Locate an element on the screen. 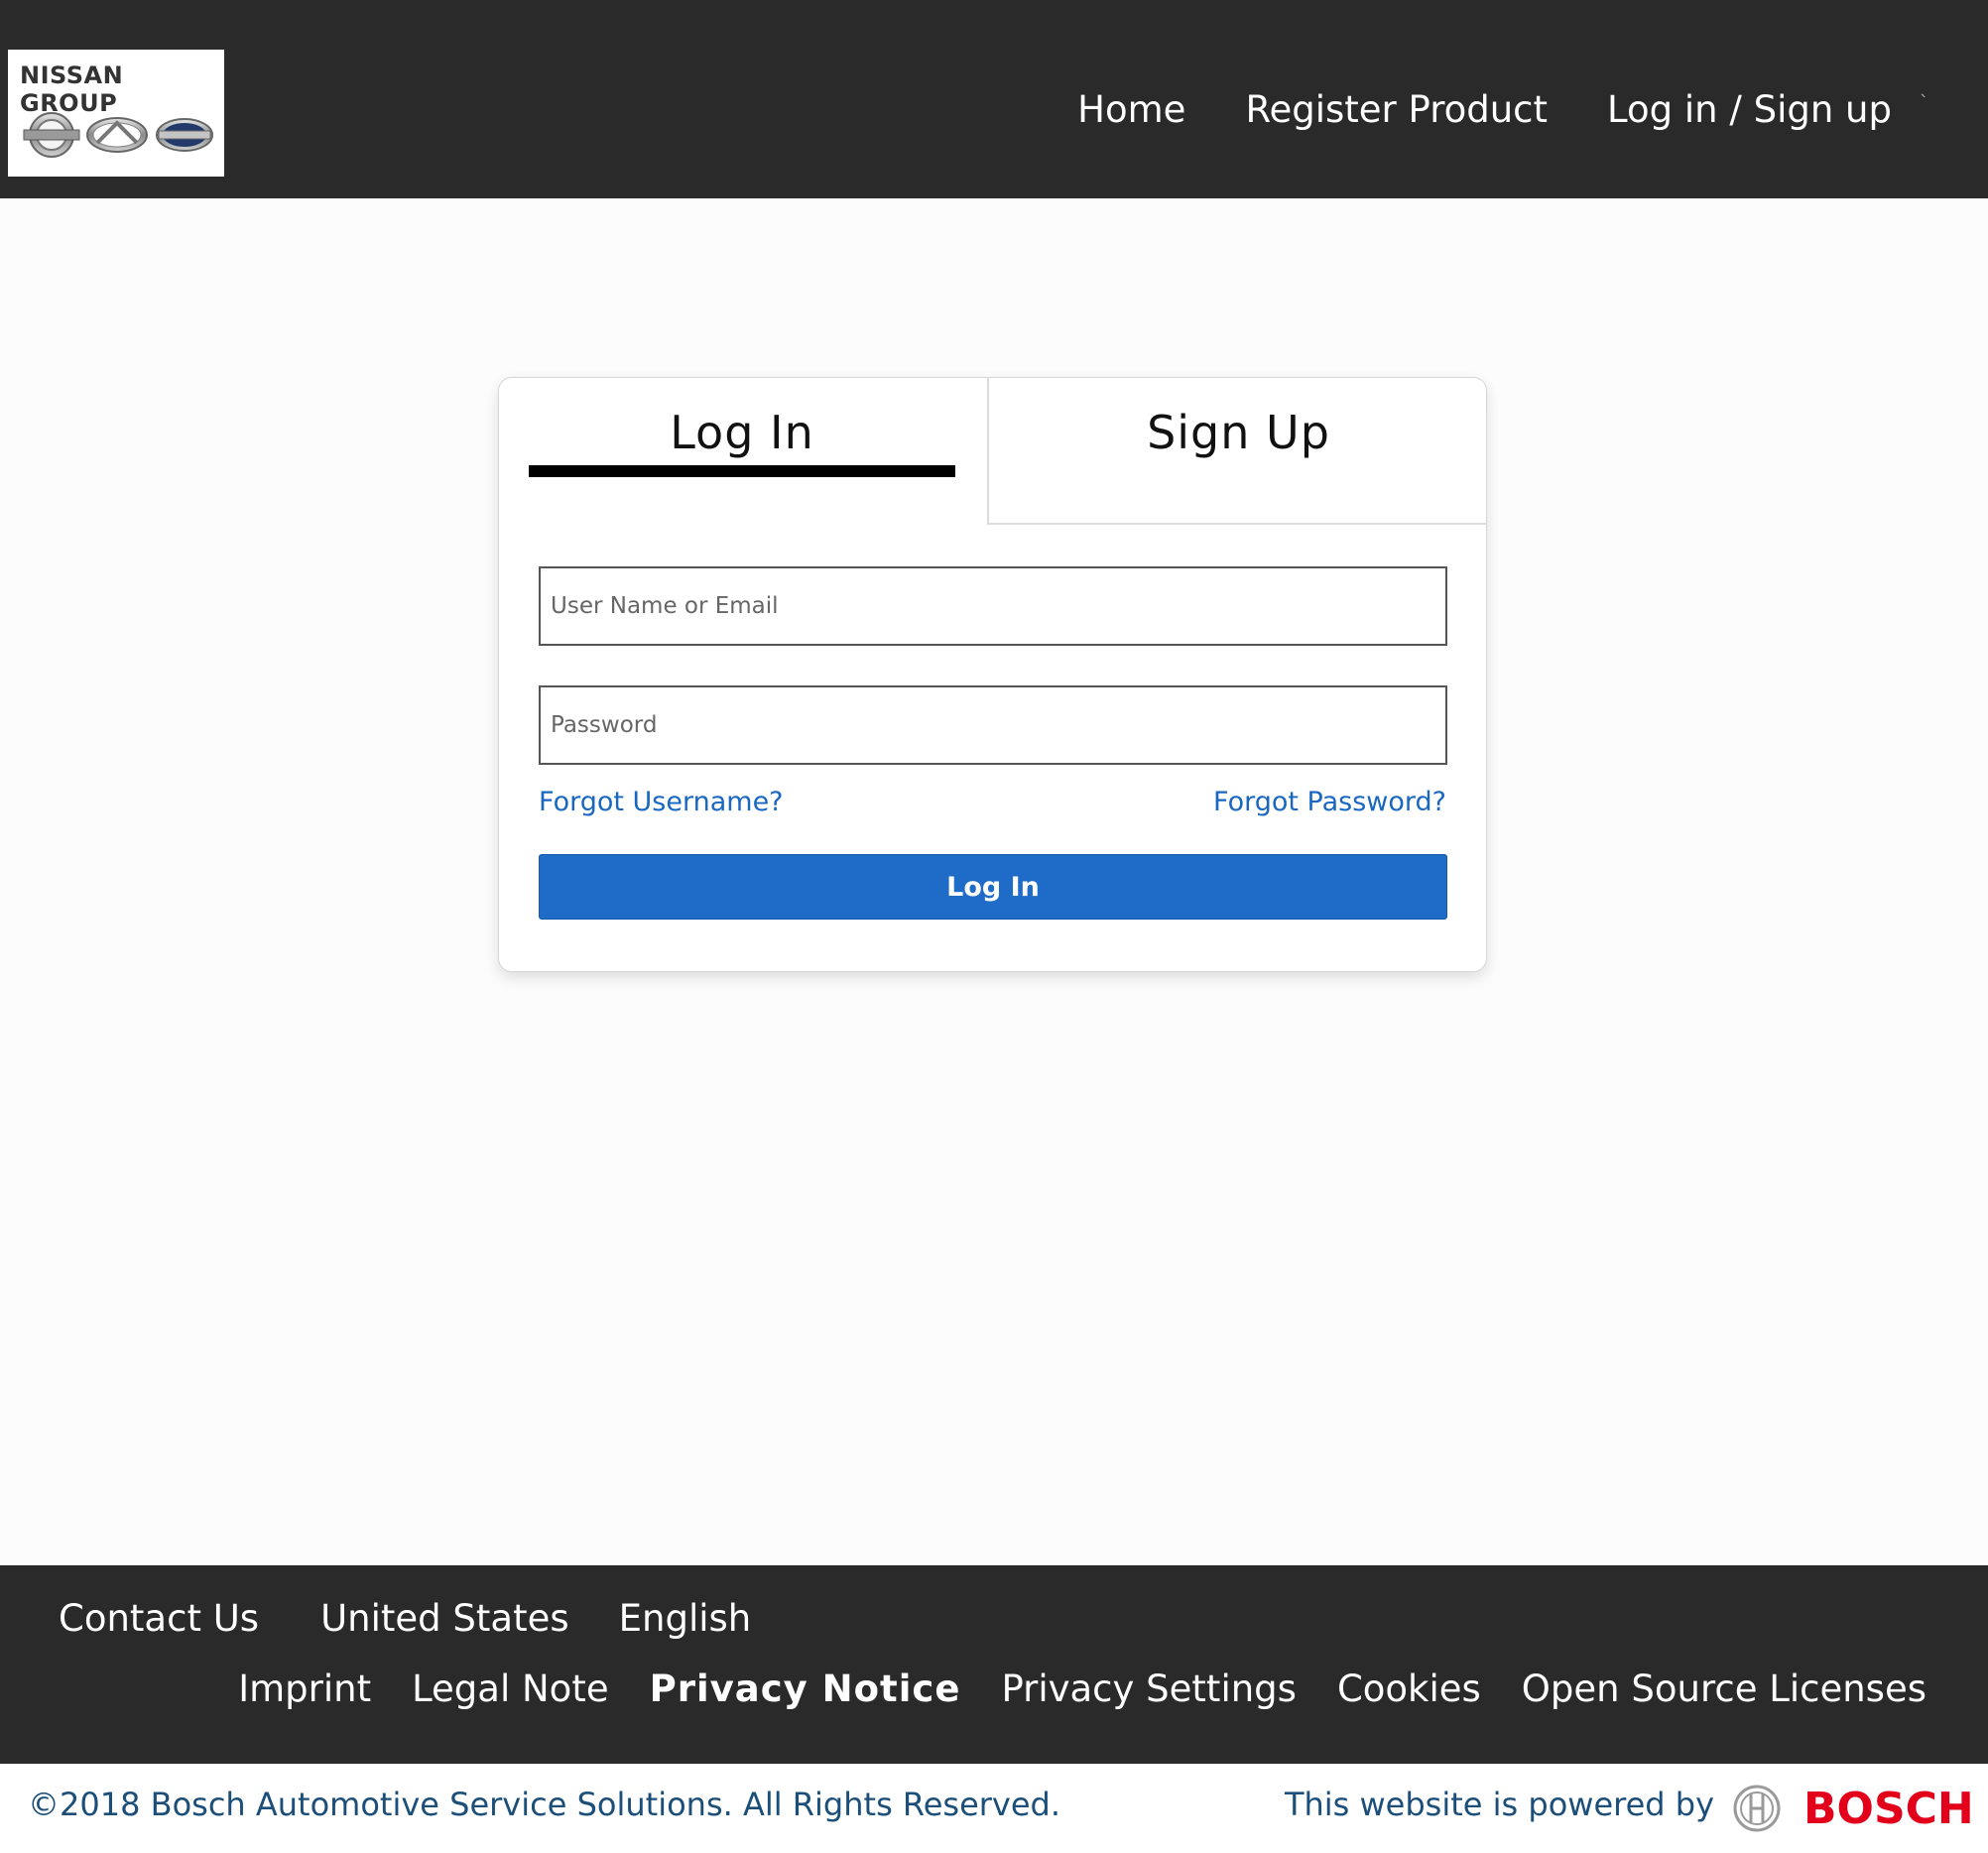 This screenshot has height=1853, width=1988. footer-country-selector: United States is located at coordinates (444, 1619).